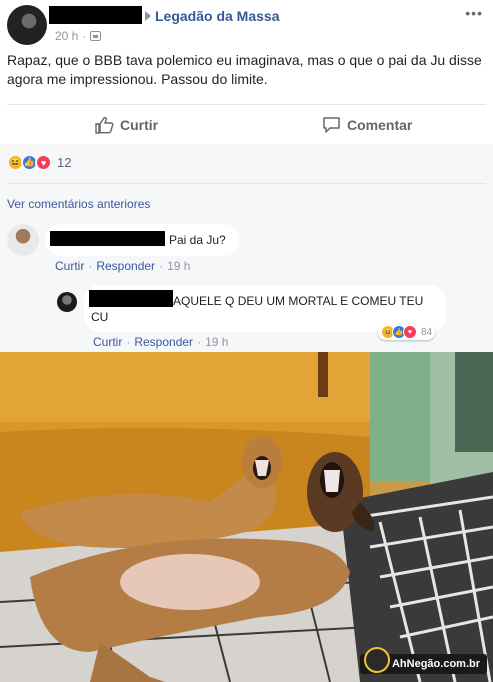 The width and height of the screenshot is (493, 682). I want to click on commenter-avatar, so click(23, 240).